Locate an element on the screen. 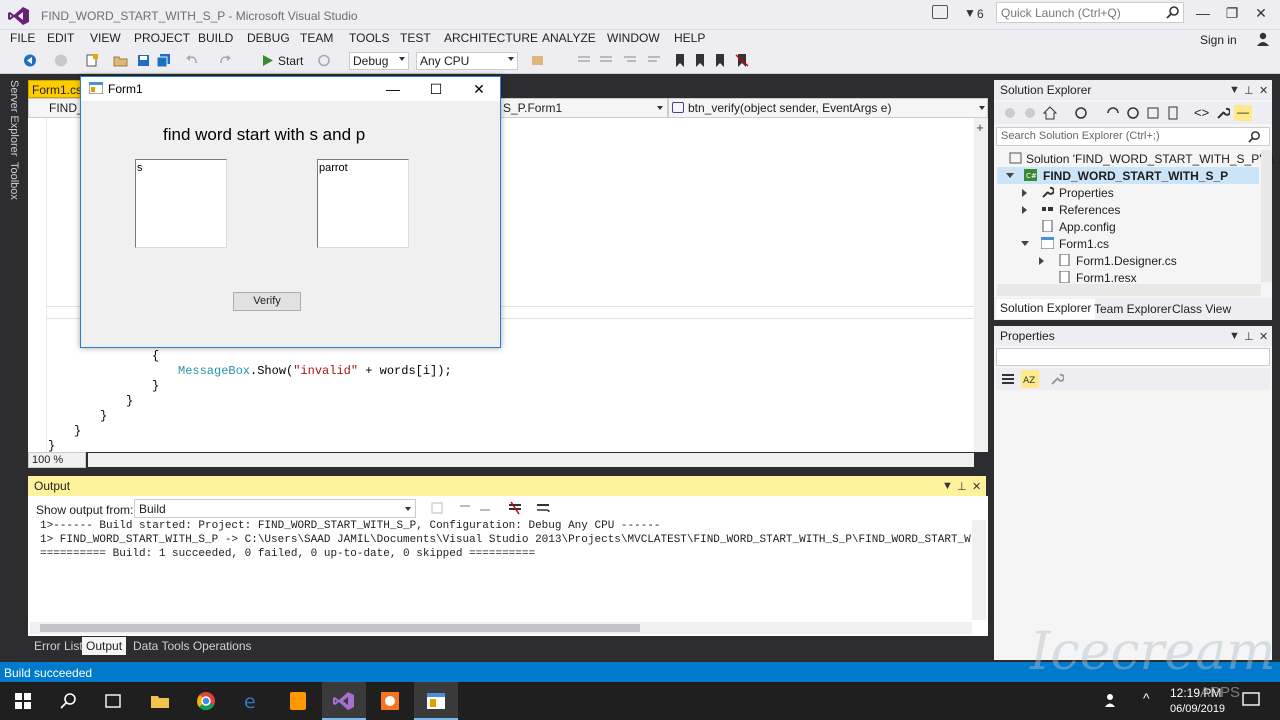 The width and height of the screenshot is (1280, 720). comment-icon is located at coordinates (584, 60).